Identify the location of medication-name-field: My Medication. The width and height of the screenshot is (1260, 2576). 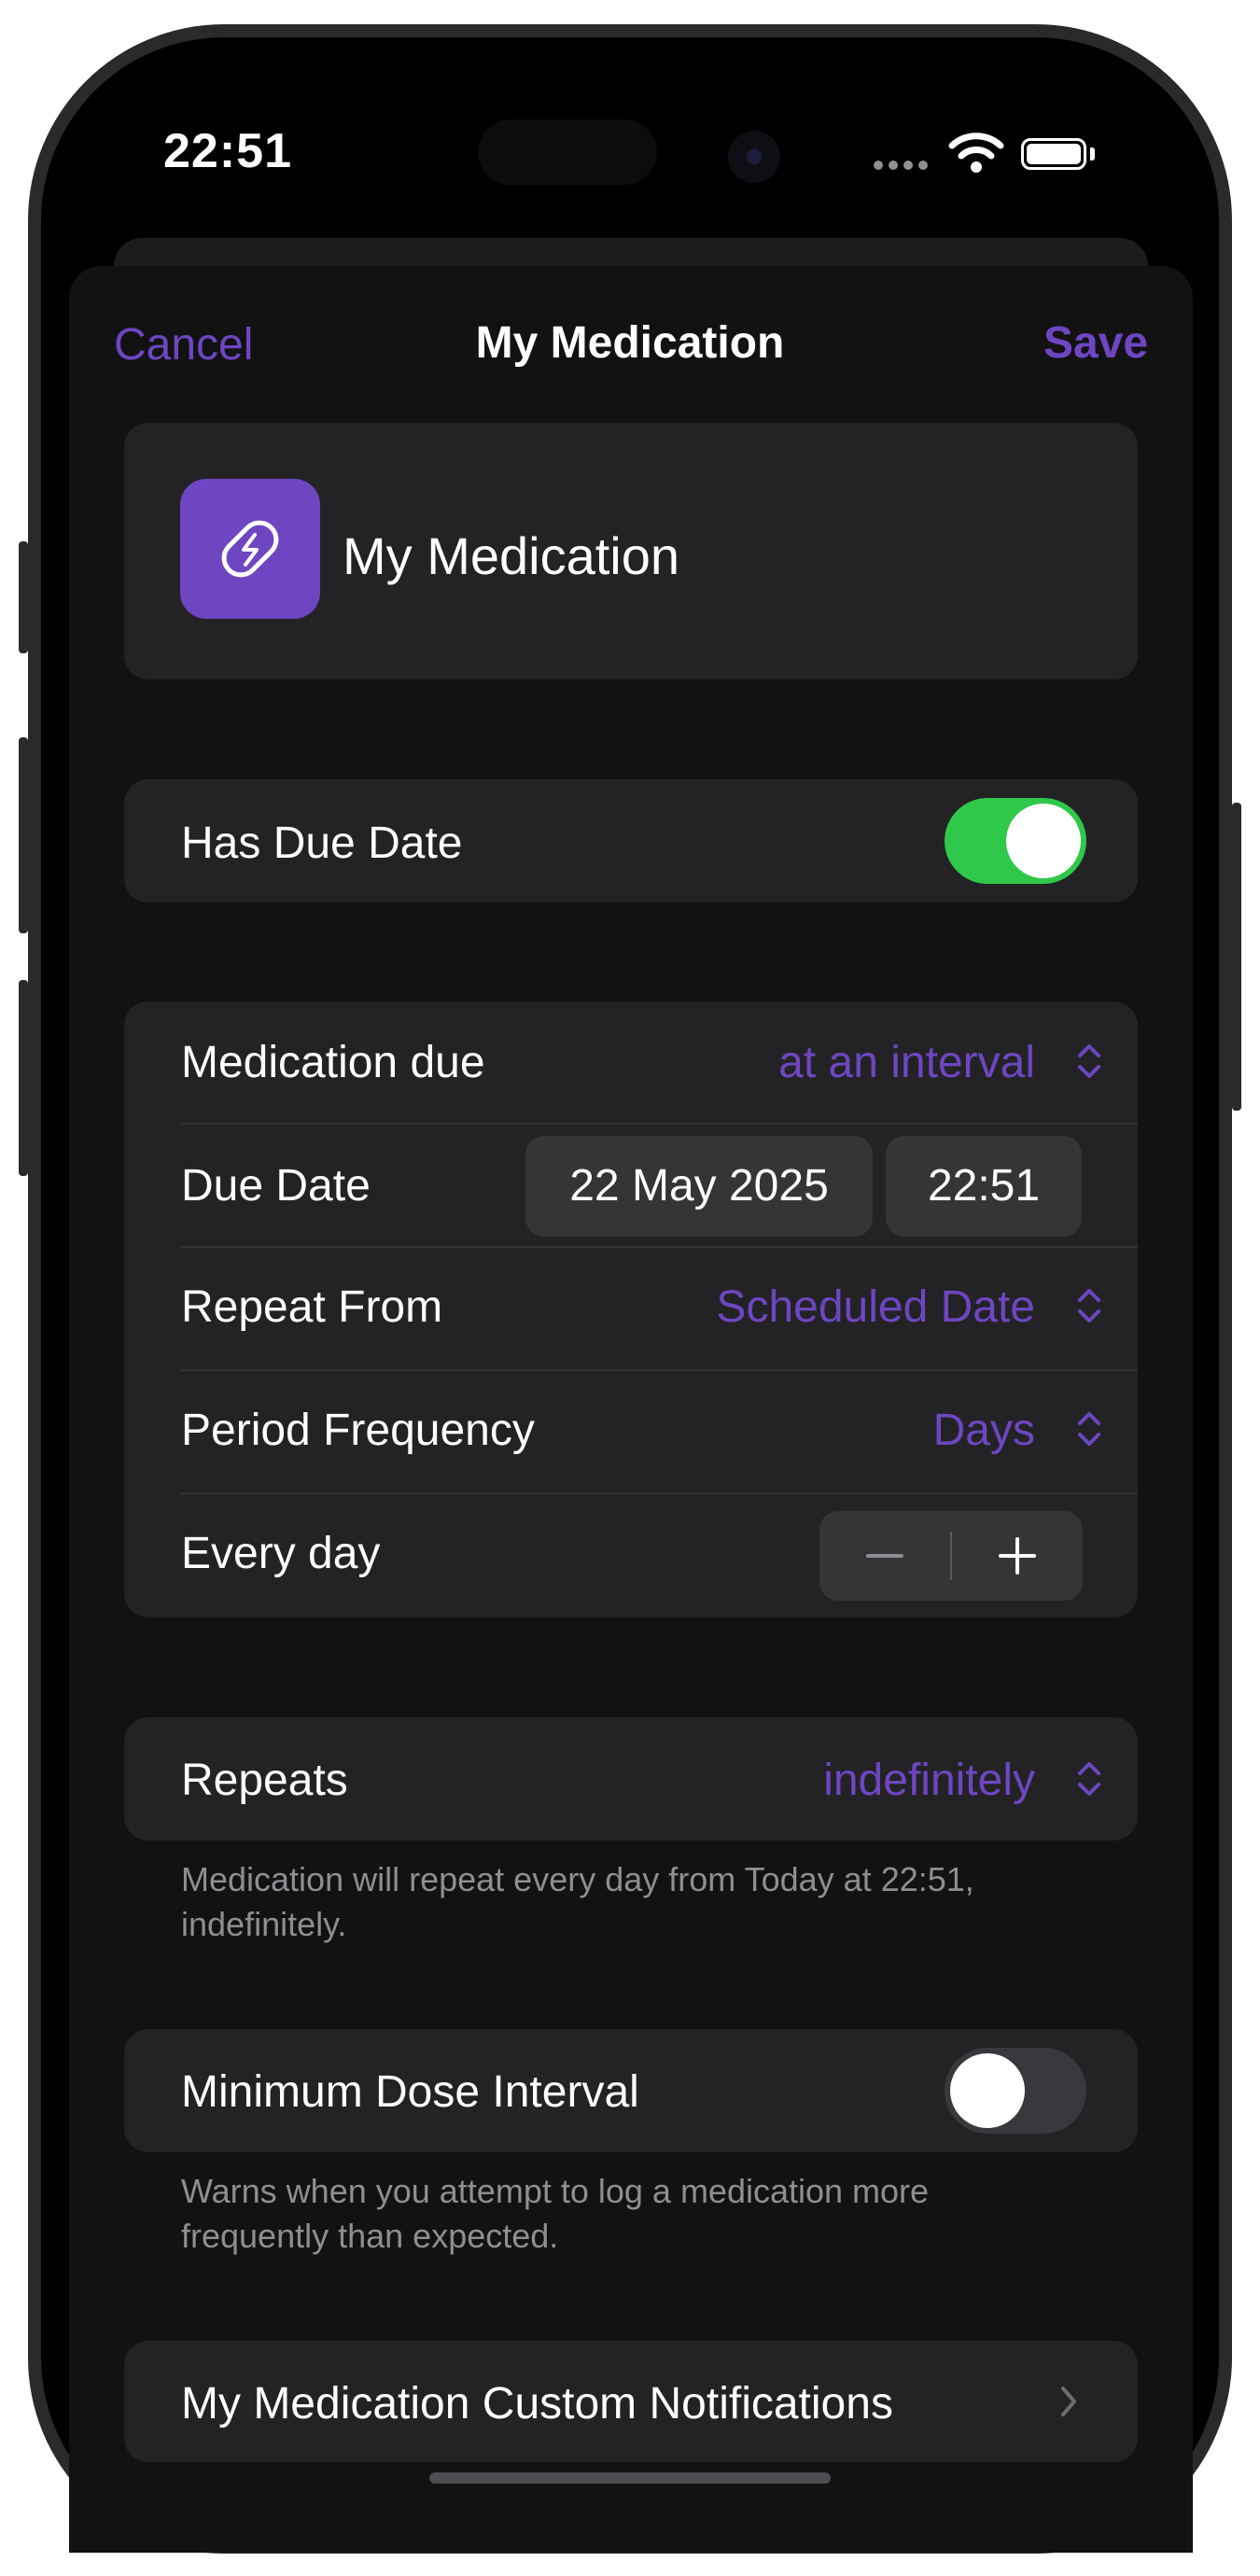
(511, 555).